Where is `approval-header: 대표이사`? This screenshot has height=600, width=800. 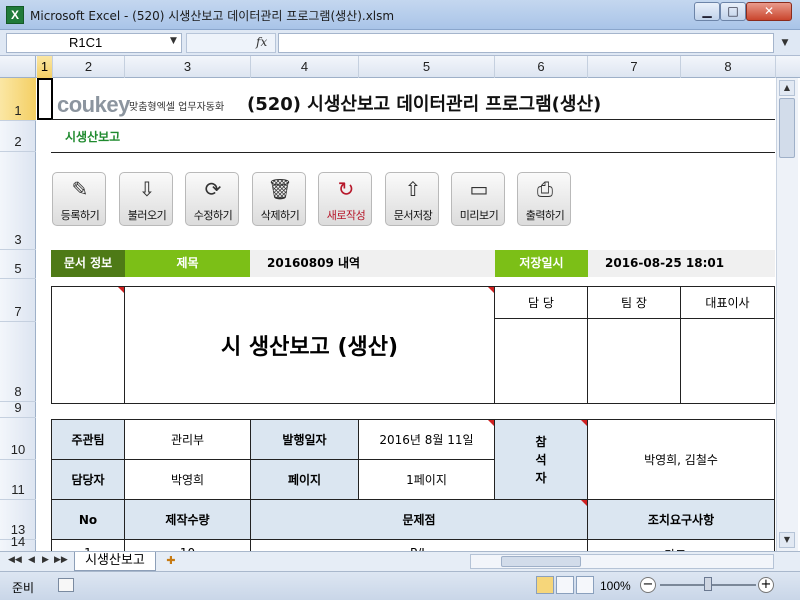 approval-header: 대표이사 is located at coordinates (727, 302).